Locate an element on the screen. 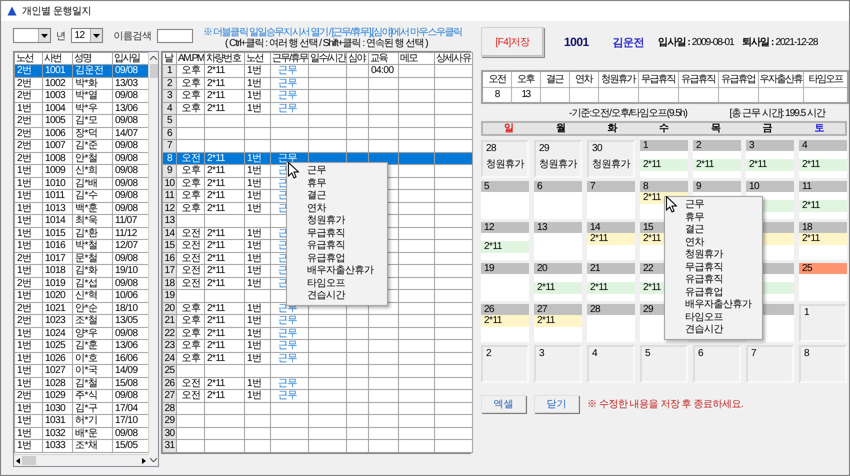 The image size is (850, 476). column-header: 오후 is located at coordinates (525, 79).